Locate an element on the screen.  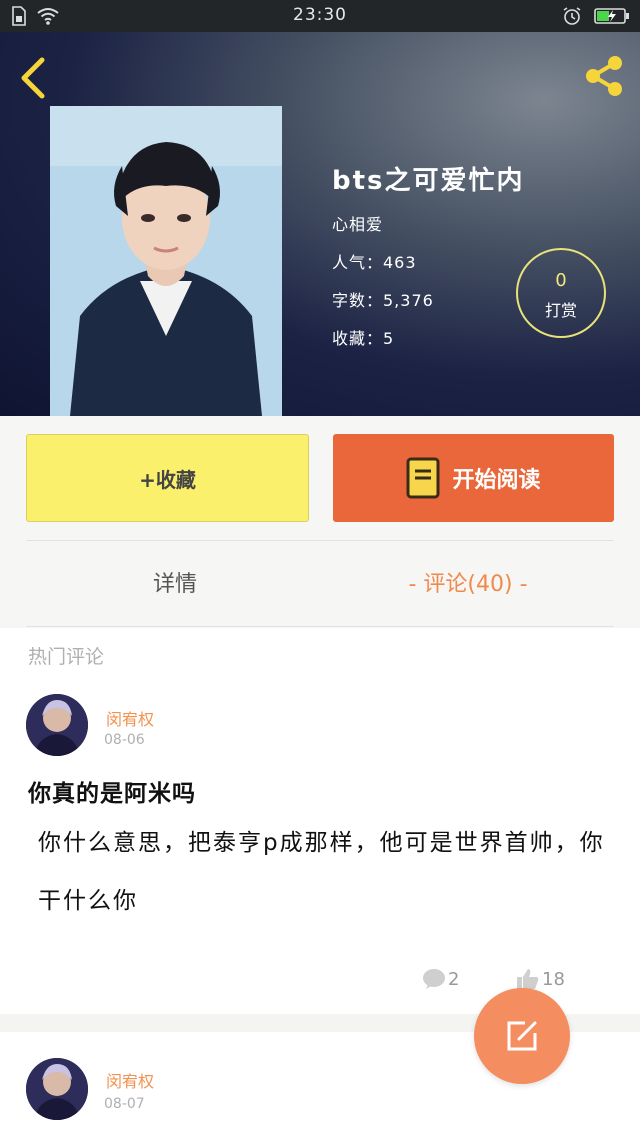
like-count-value: 18 is located at coordinates (553, 979).